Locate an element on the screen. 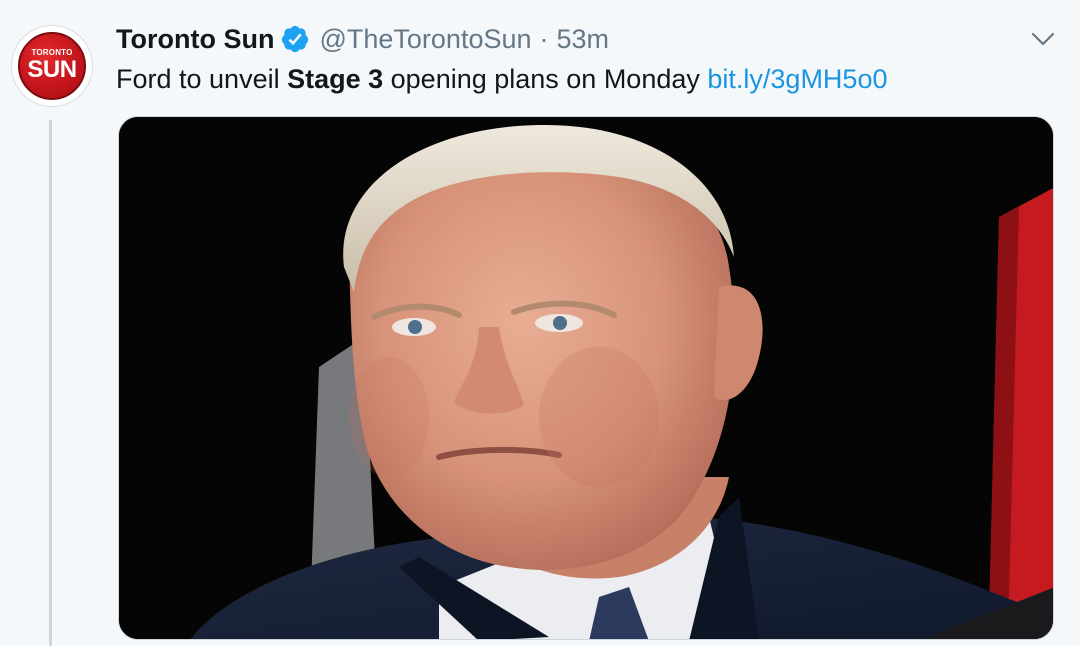 This screenshot has height=646, width=1080. timestamp: 53m is located at coordinates (583, 39).